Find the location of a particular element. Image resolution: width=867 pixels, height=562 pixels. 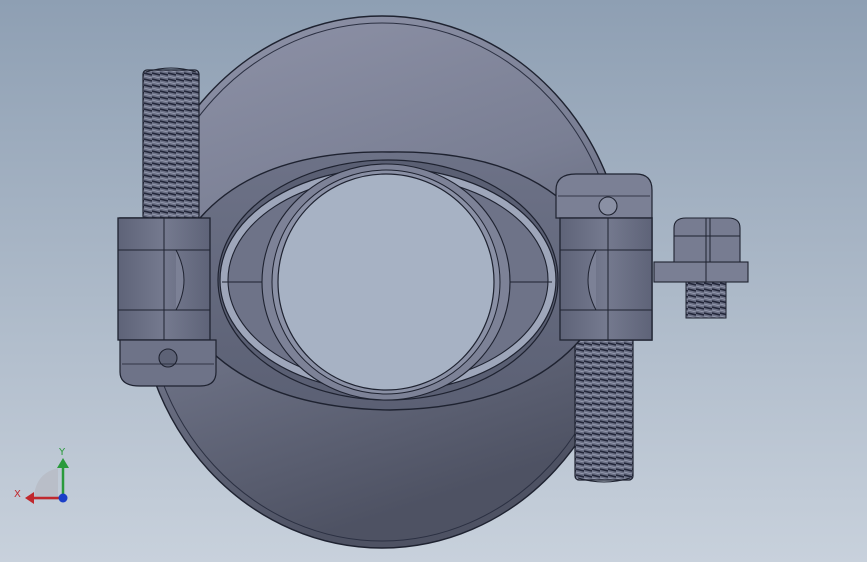

y-axis-arrow-icon is located at coordinates (63, 463).